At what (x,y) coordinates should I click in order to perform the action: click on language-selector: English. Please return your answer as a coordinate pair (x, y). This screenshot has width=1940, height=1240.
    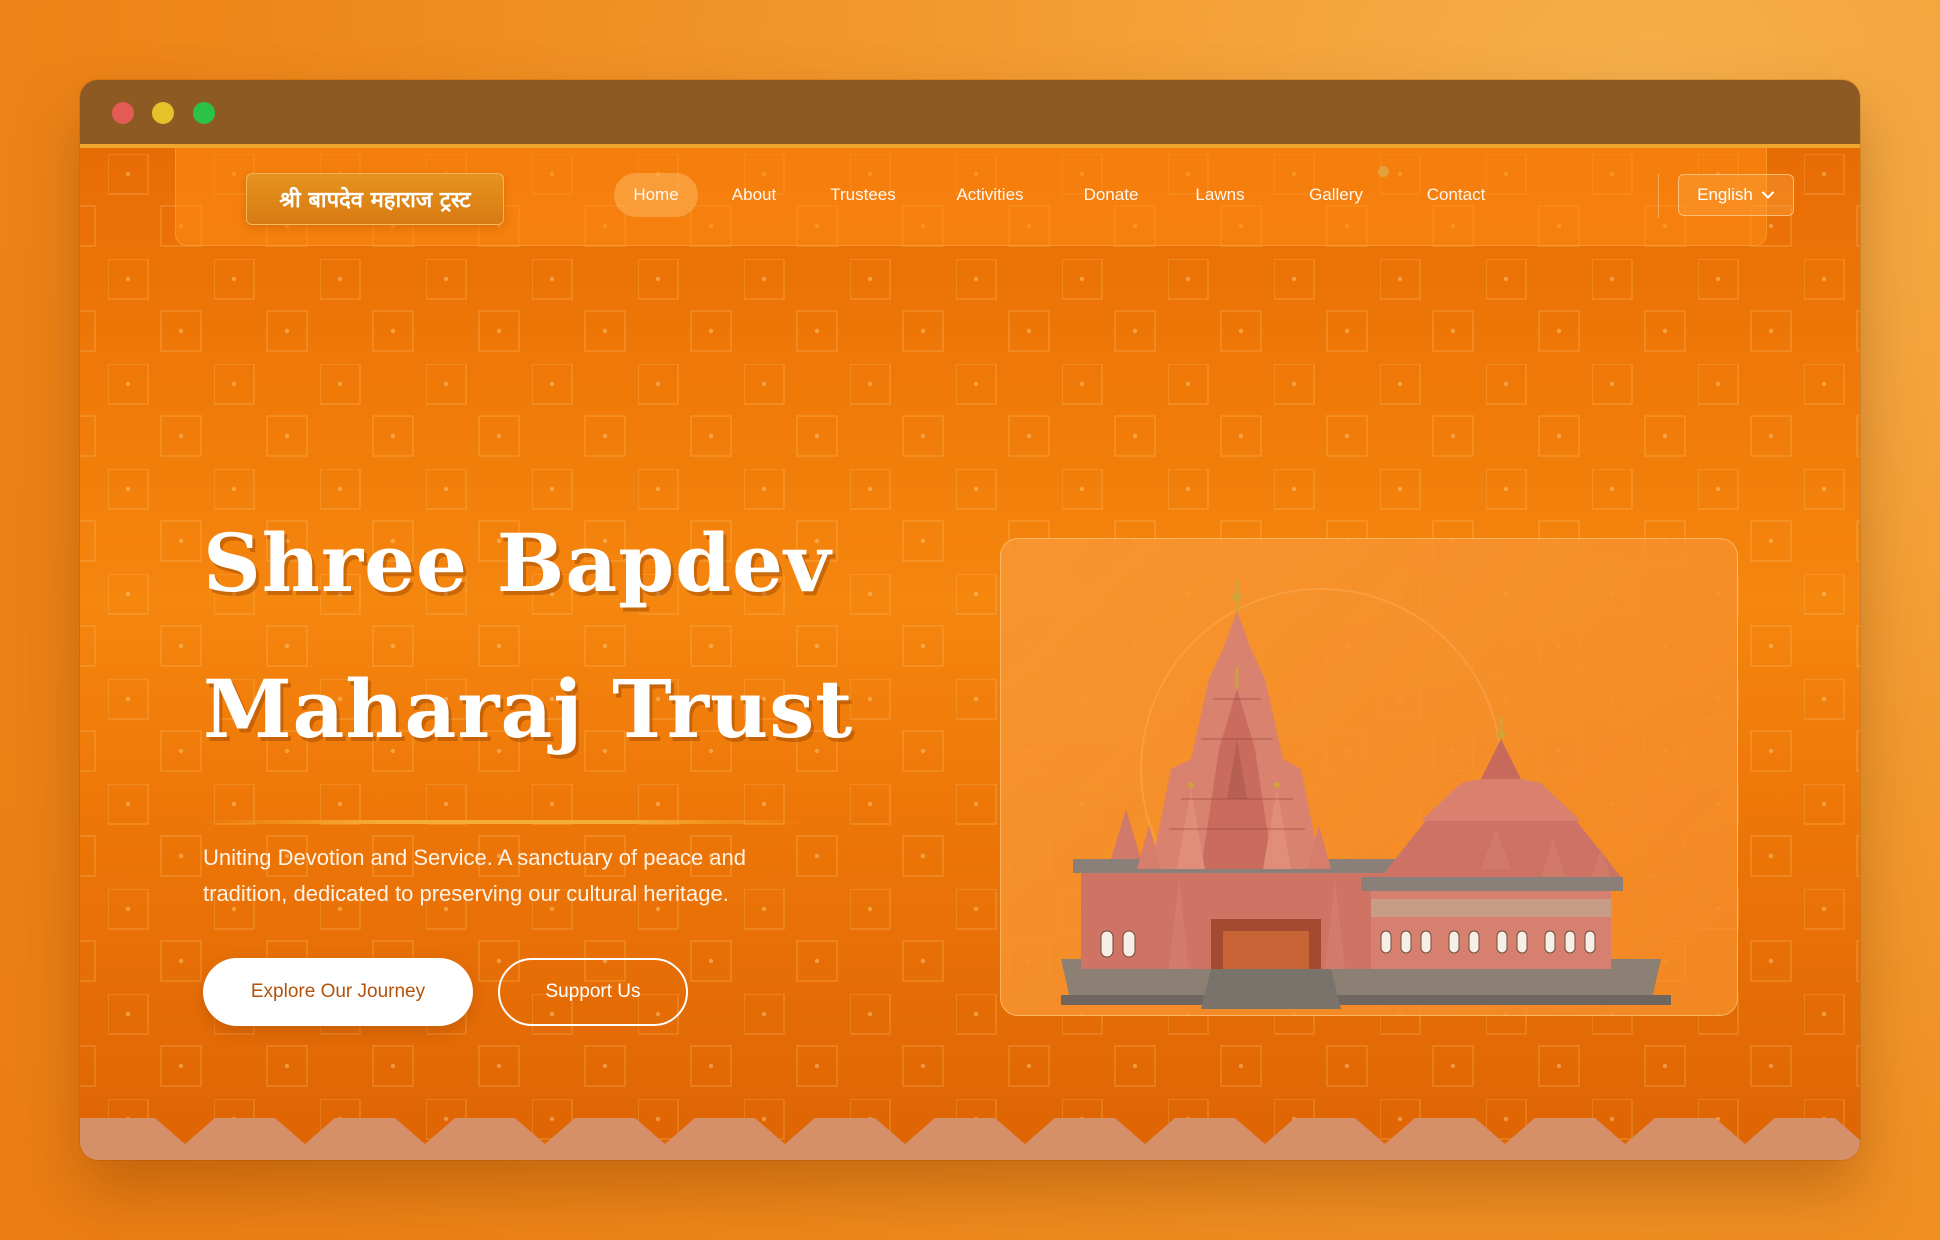
    Looking at the image, I should click on (1736, 195).